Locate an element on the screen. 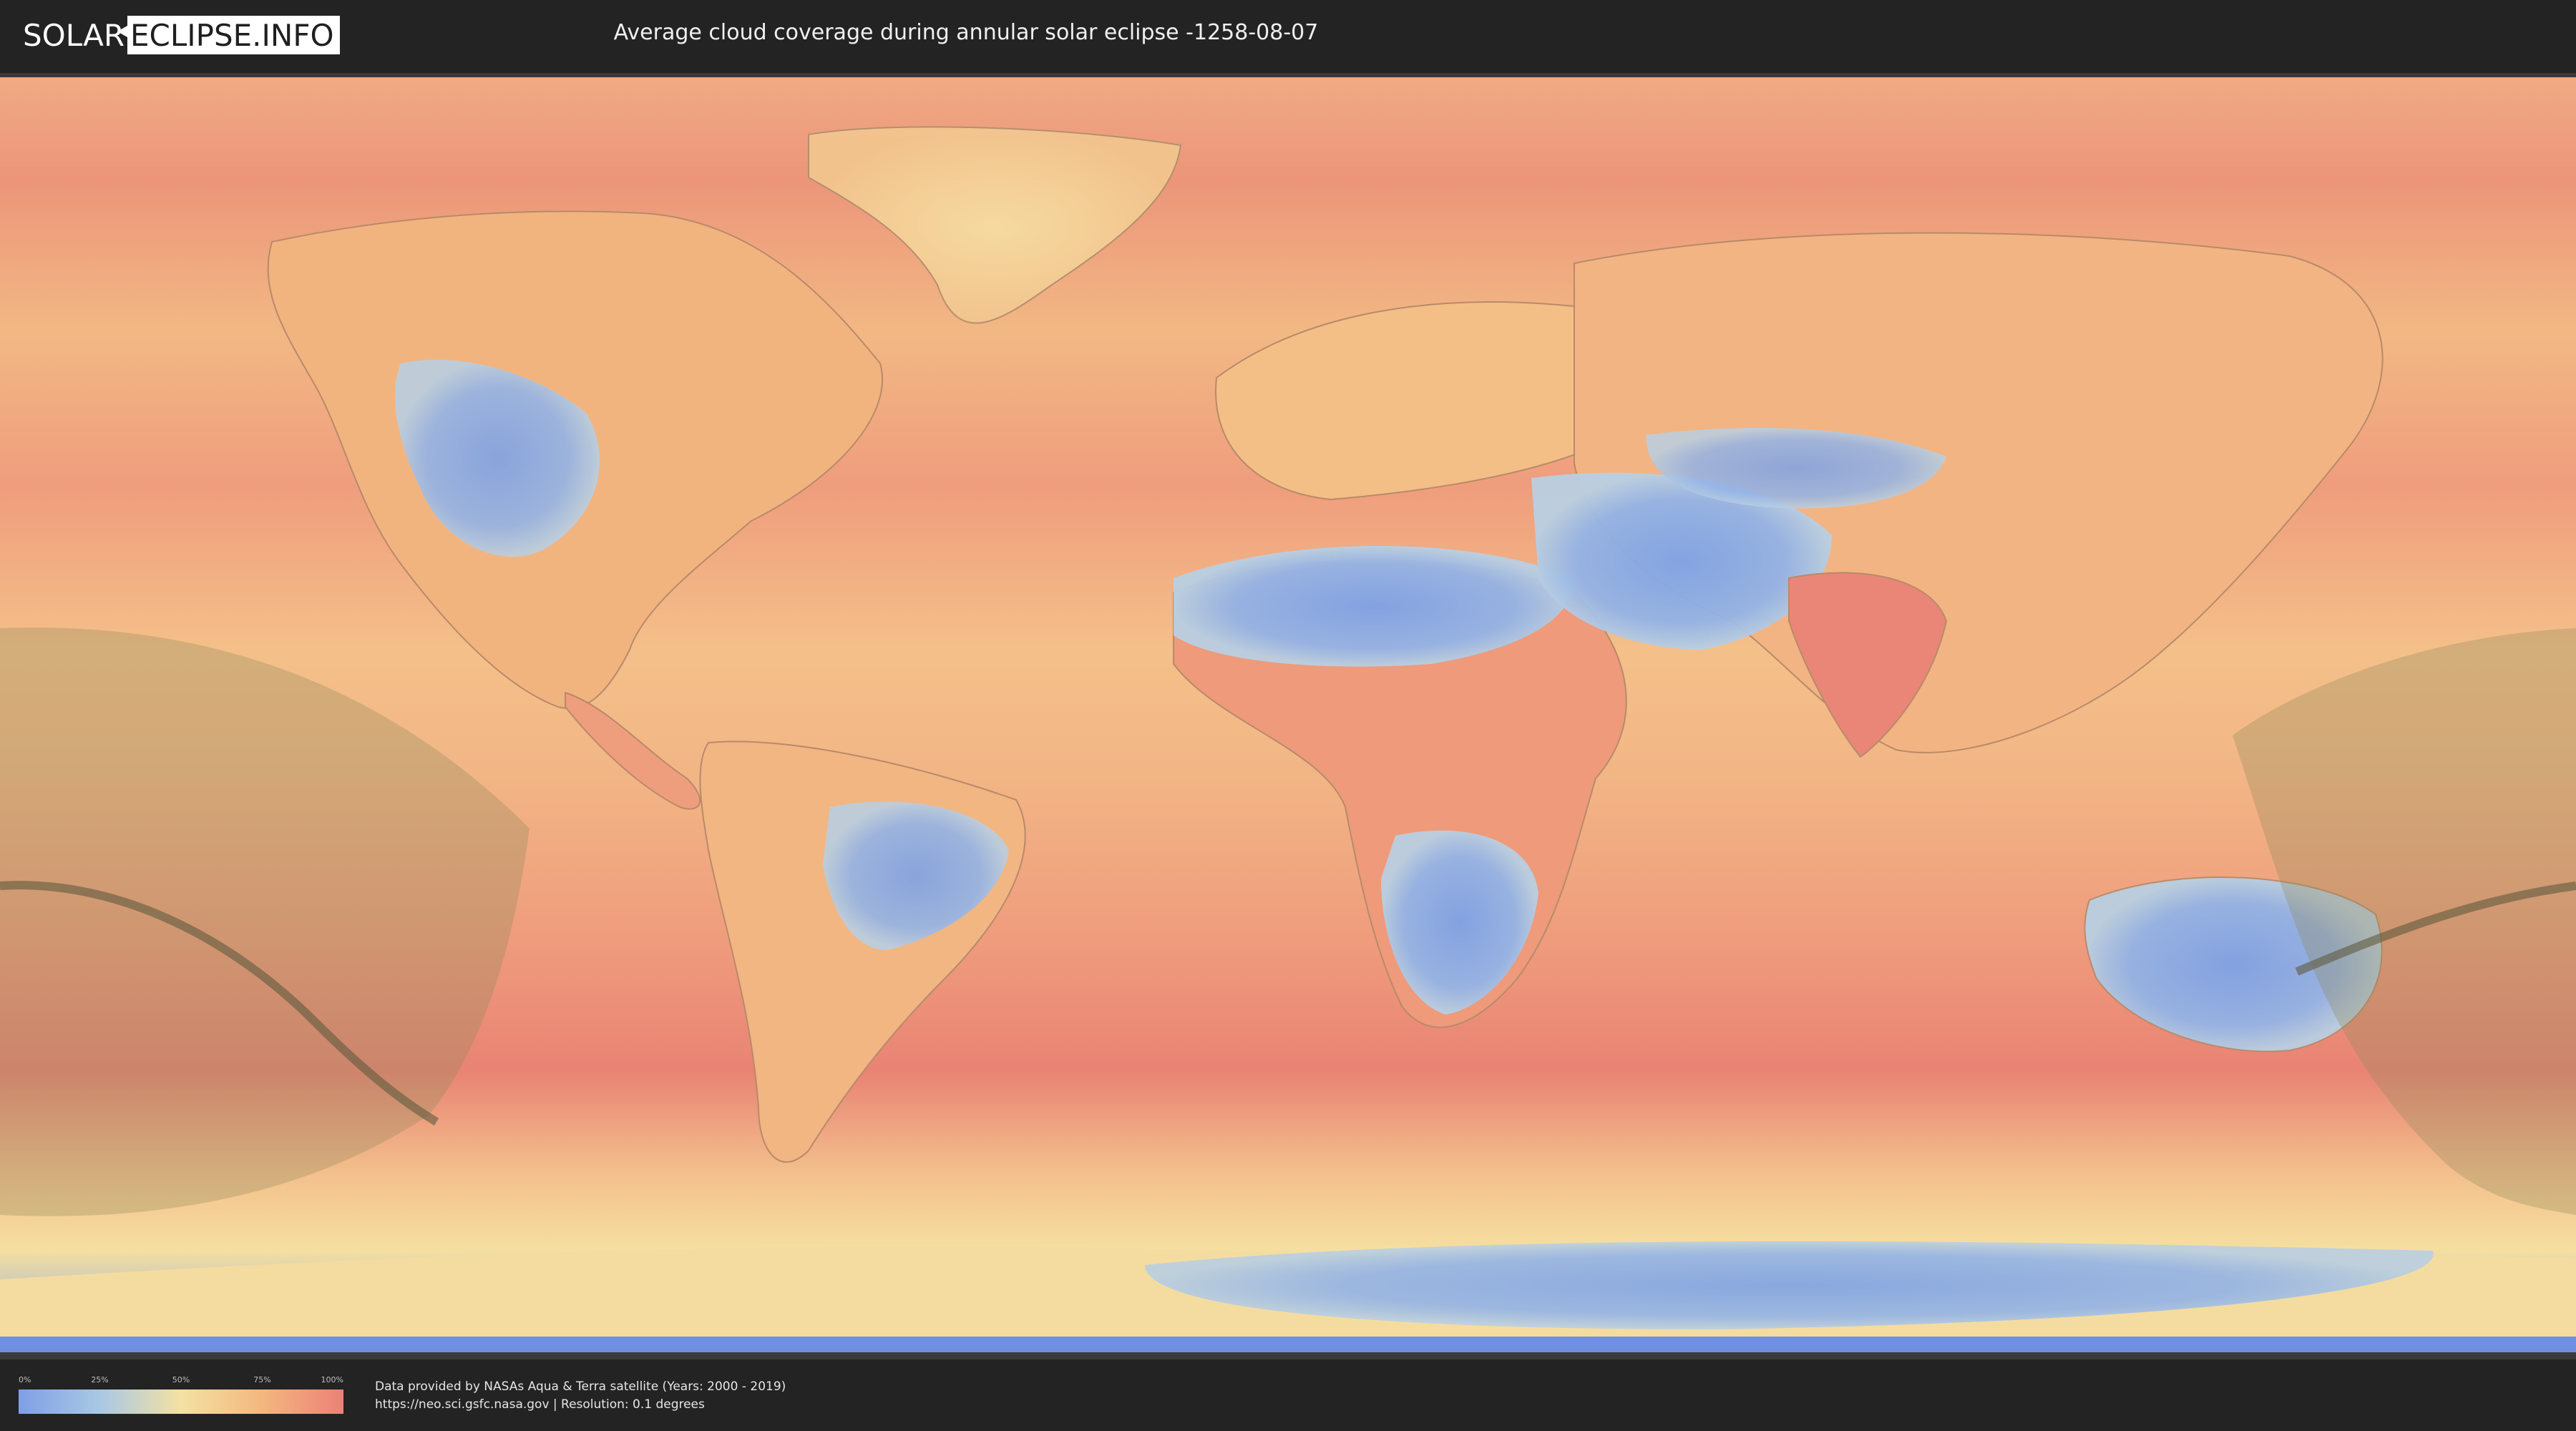 The image size is (2576, 1431). legend-color-bar is located at coordinates (181, 1402).